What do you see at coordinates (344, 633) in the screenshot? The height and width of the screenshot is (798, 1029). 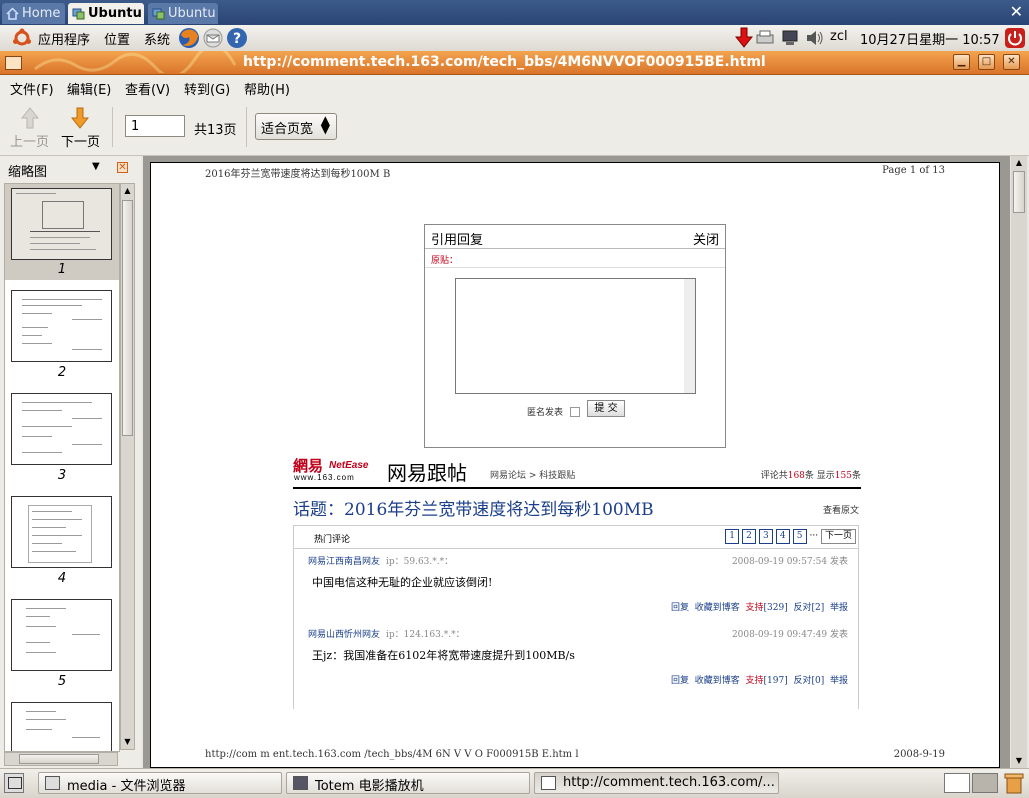 I see `comment-author: 网易山西忻州网友` at bounding box center [344, 633].